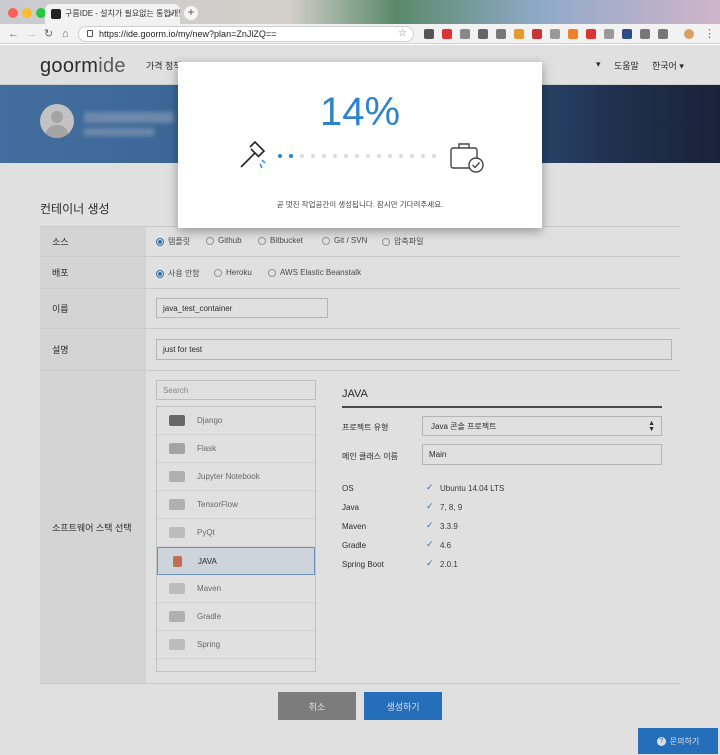  I want to click on forward-arrow-icon: →, so click(31, 34).